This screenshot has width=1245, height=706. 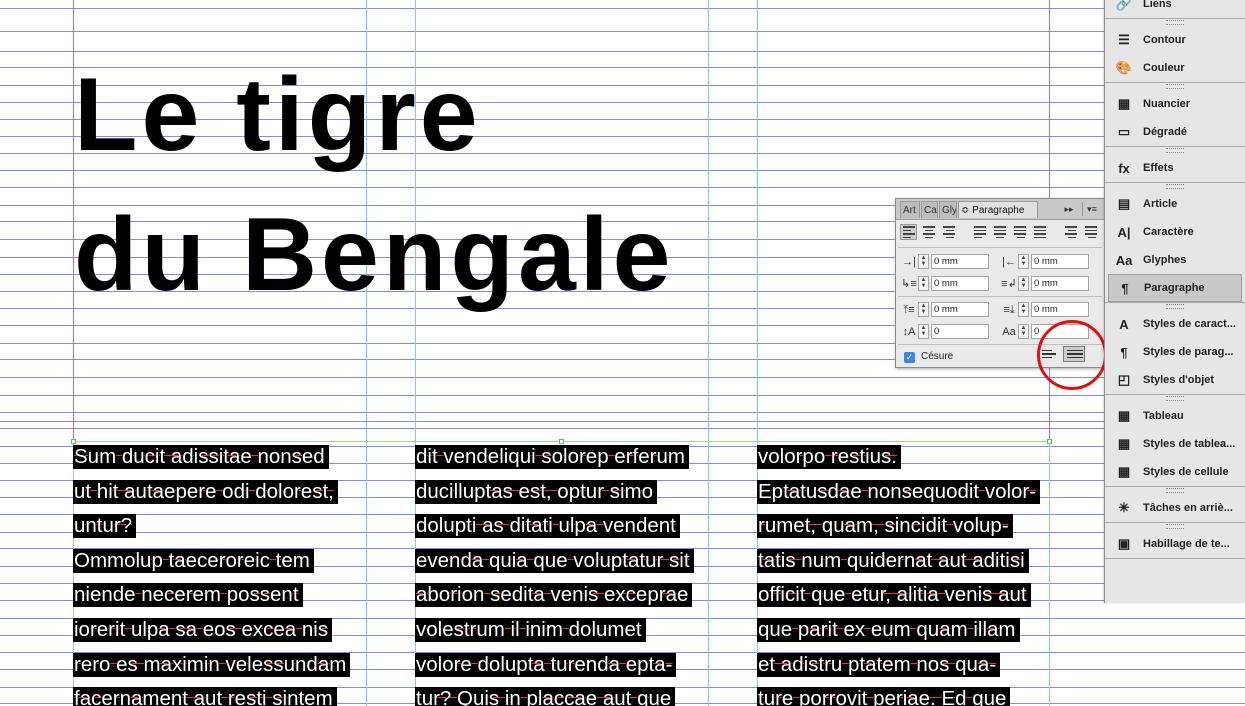 What do you see at coordinates (1019, 232) in the screenshot?
I see `justify-right-icon` at bounding box center [1019, 232].